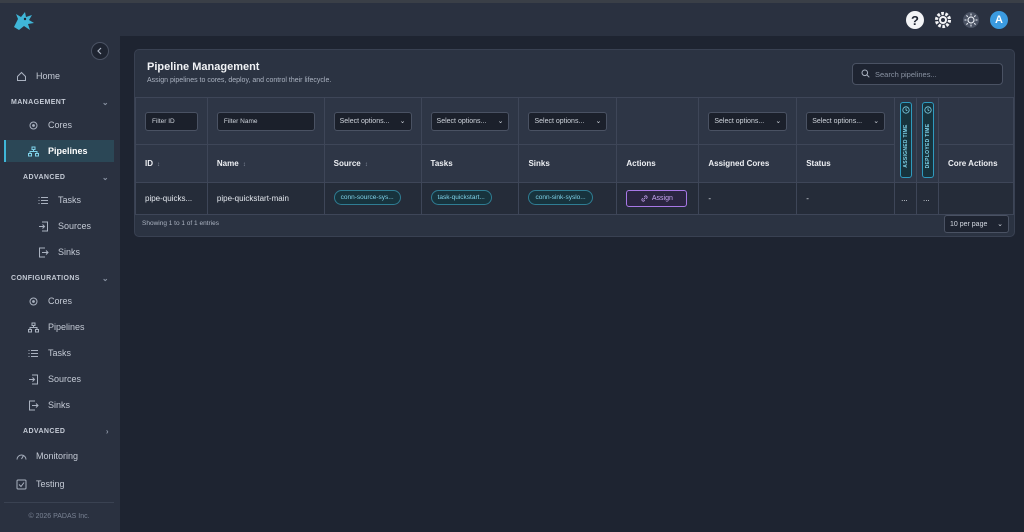 Image resolution: width=1024 pixels, height=532 pixels. What do you see at coordinates (372, 163) in the screenshot?
I see `column-header-source: Source ↕` at bounding box center [372, 163].